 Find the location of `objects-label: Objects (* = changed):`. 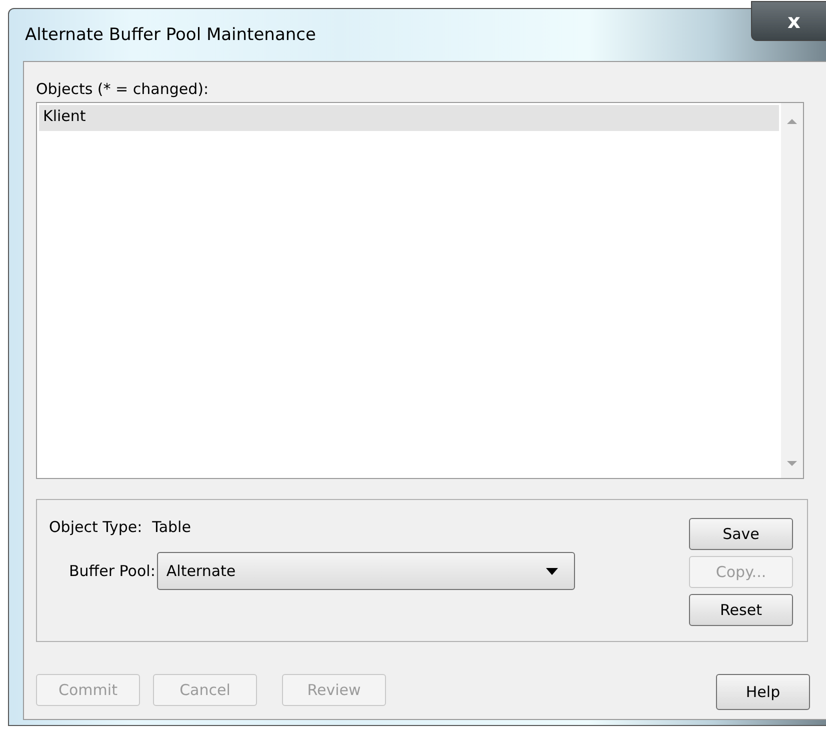

objects-label: Objects (* = changed): is located at coordinates (123, 89).